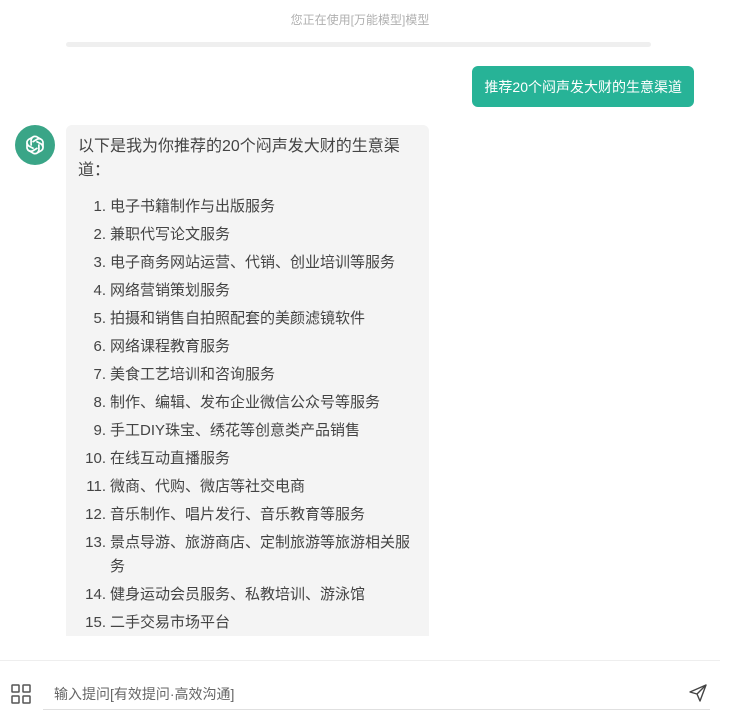 This screenshot has width=732, height=714. Describe the element at coordinates (99, 290) in the screenshot. I see `list-item-number: 4.` at that location.